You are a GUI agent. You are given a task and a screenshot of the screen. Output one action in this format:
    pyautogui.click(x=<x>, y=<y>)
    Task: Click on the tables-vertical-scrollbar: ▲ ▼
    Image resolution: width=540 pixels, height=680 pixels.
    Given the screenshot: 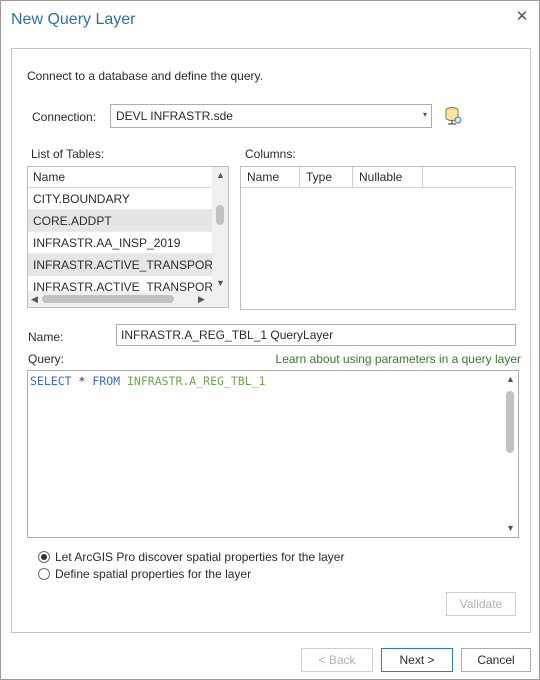 What is the action you would take?
    pyautogui.click(x=220, y=229)
    